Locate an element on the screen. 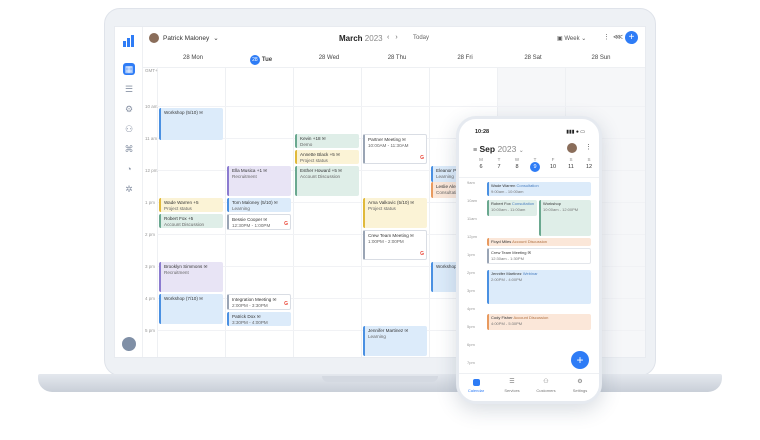 The height and width of the screenshot is (440, 760). event-card: Workshop 10:00am - 12:00PM is located at coordinates (565, 218).